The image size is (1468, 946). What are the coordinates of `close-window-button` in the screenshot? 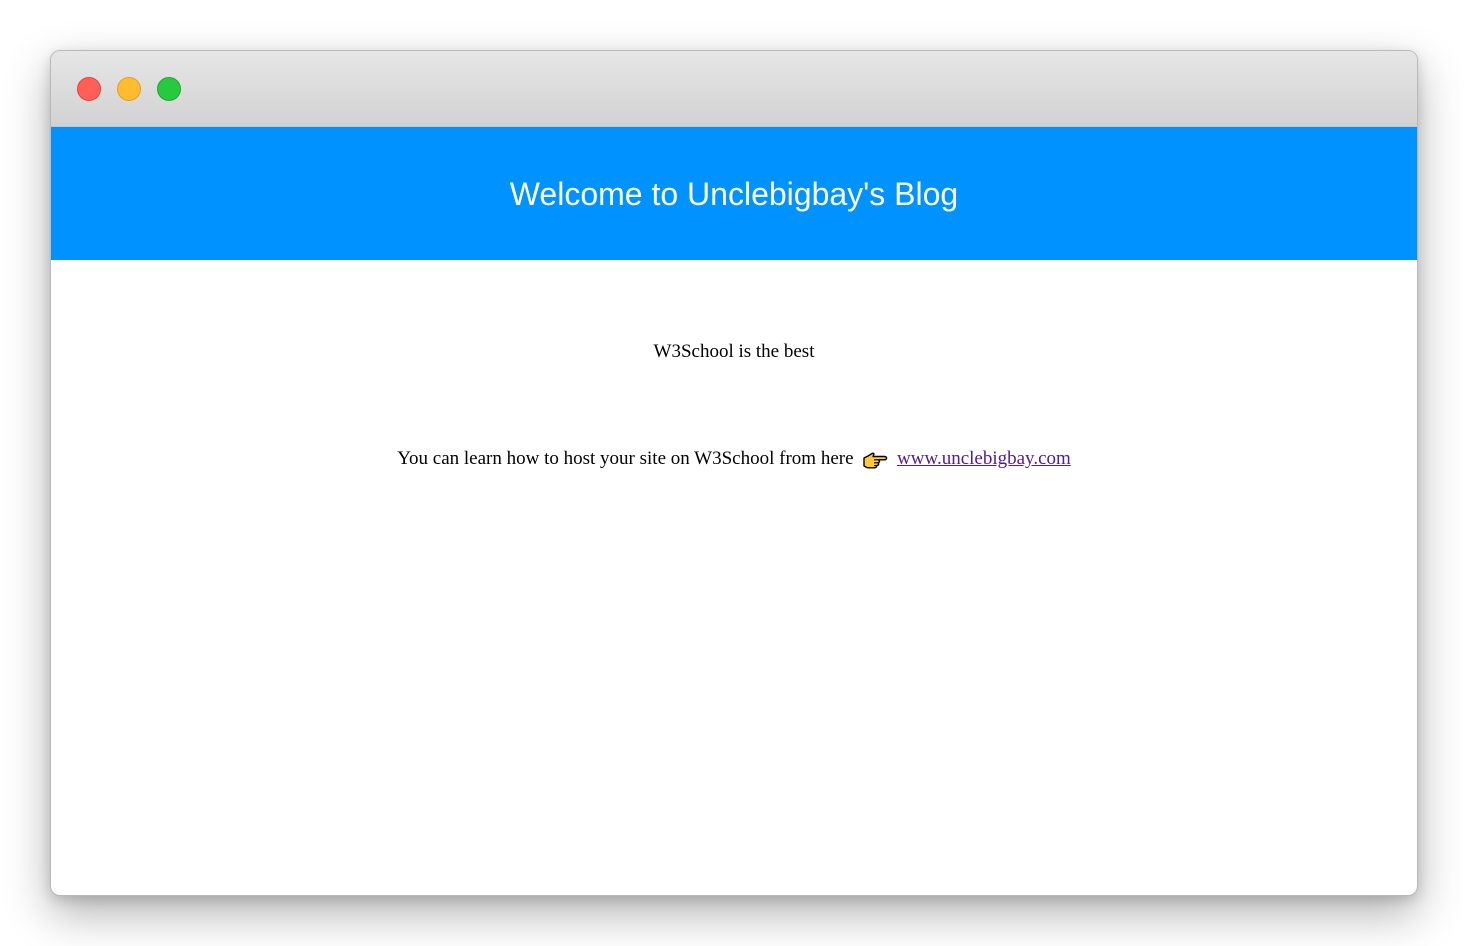 It's located at (89, 89).